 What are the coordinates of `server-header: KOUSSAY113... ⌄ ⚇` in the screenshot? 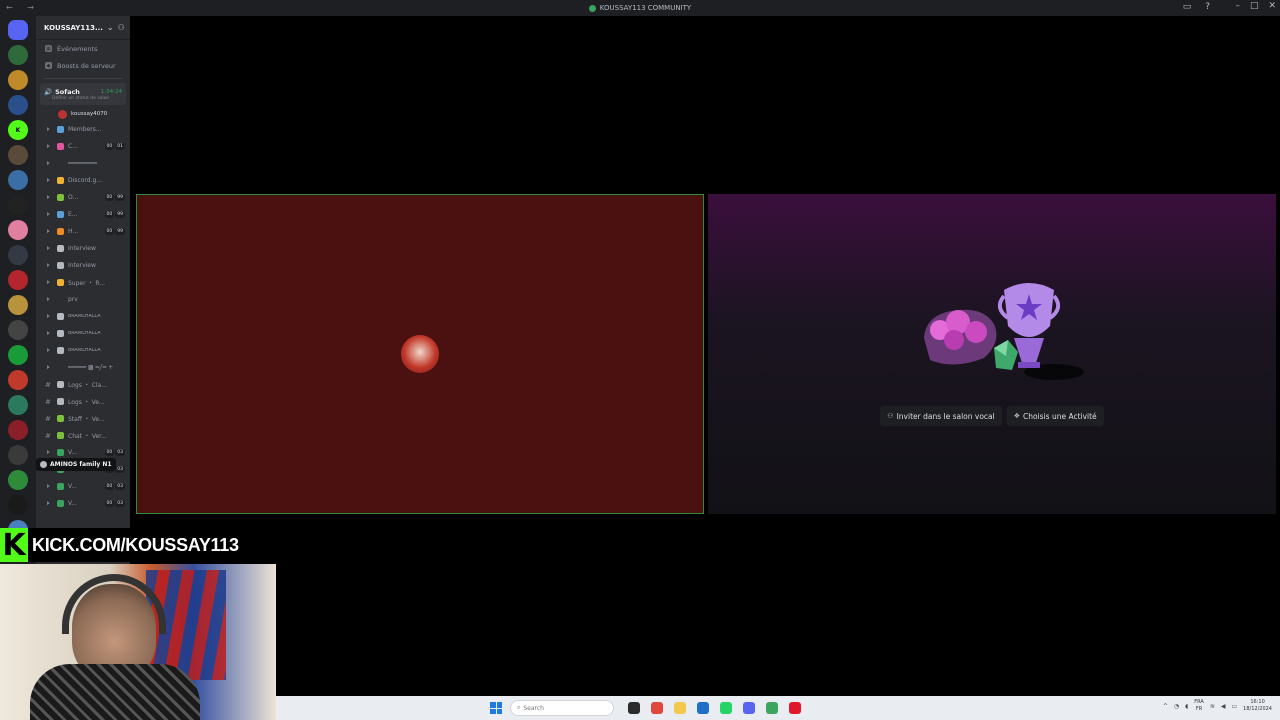 It's located at (83, 28).